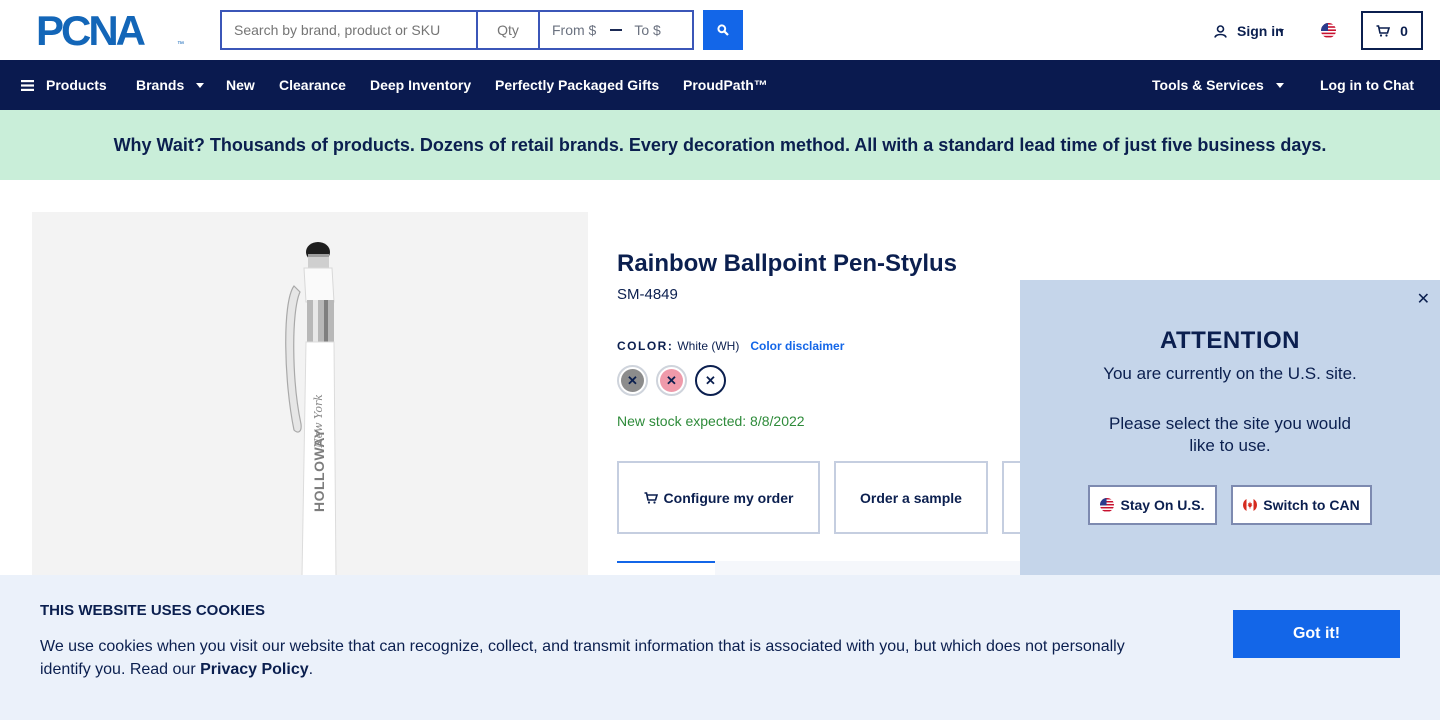 The height and width of the screenshot is (720, 1440). I want to click on tab-bar, so click(867, 568).